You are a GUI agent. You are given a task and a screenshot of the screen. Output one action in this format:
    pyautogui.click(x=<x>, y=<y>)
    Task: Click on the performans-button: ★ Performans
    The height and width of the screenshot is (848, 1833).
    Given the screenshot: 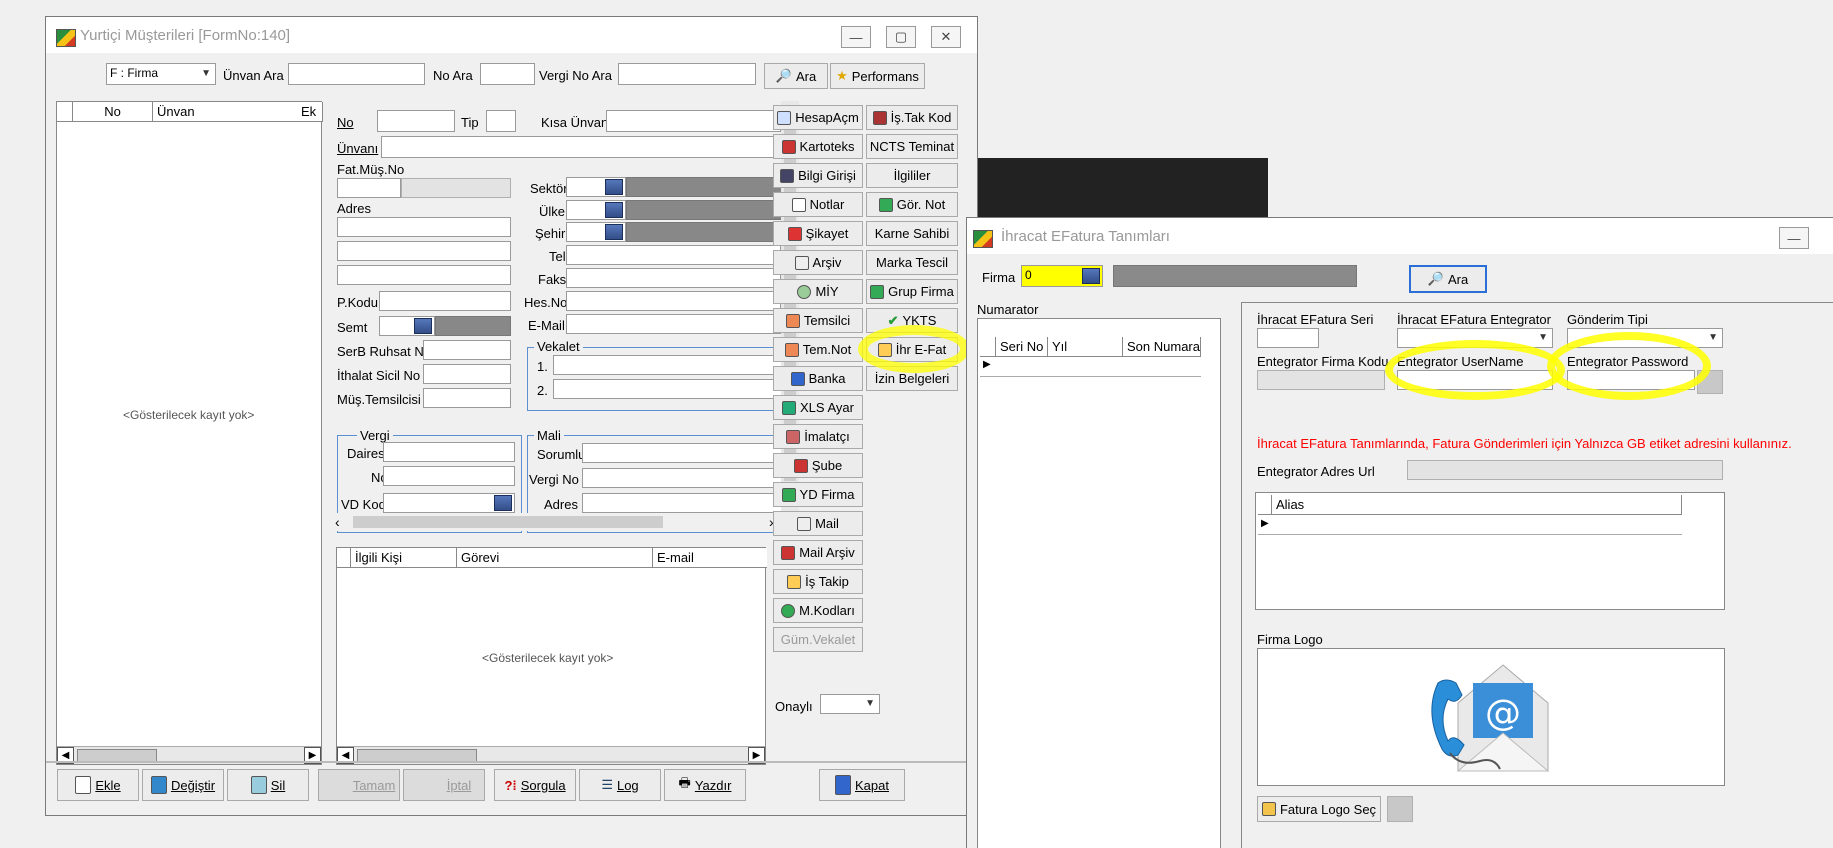 What is the action you would take?
    pyautogui.click(x=877, y=76)
    